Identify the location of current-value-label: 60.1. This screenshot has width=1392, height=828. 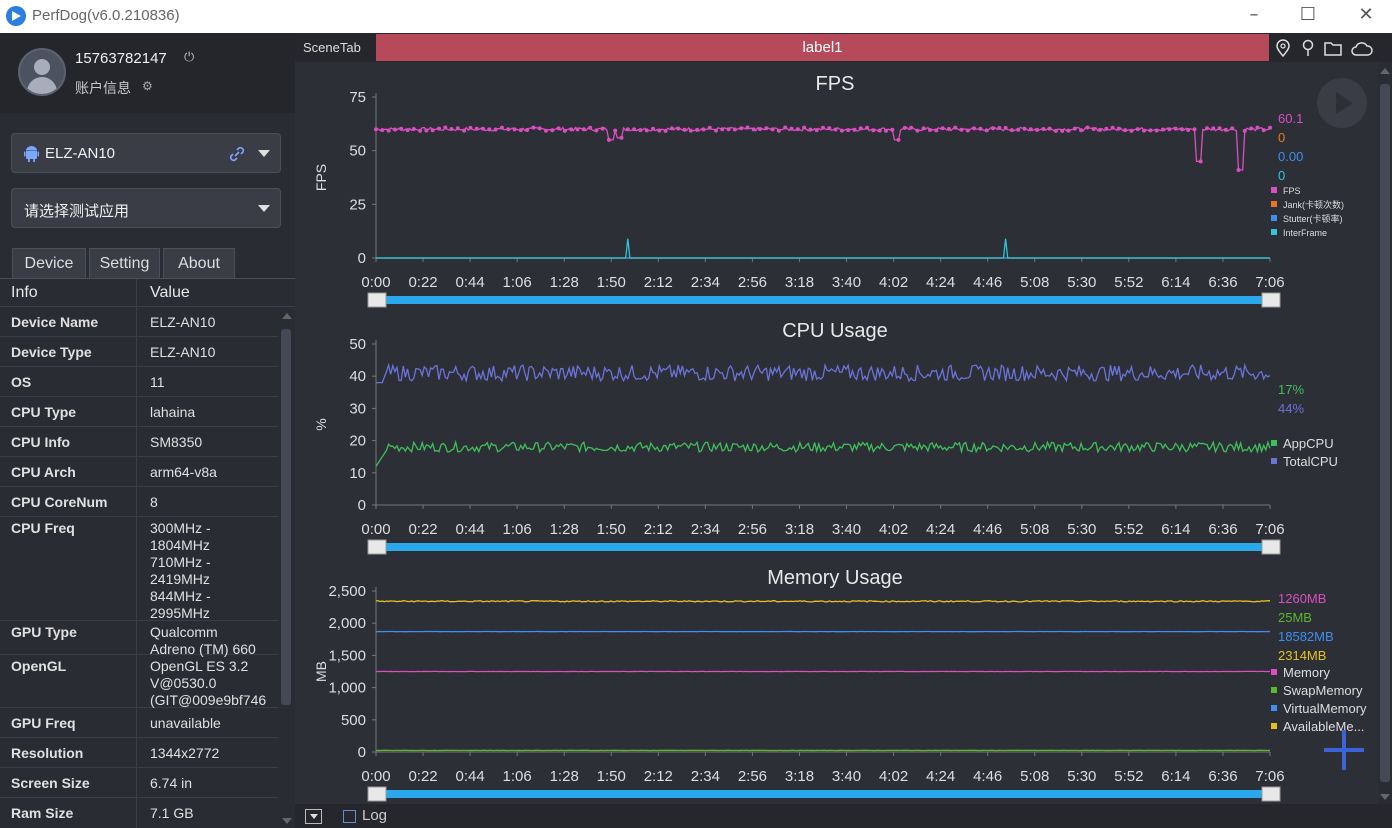
(1290, 118).